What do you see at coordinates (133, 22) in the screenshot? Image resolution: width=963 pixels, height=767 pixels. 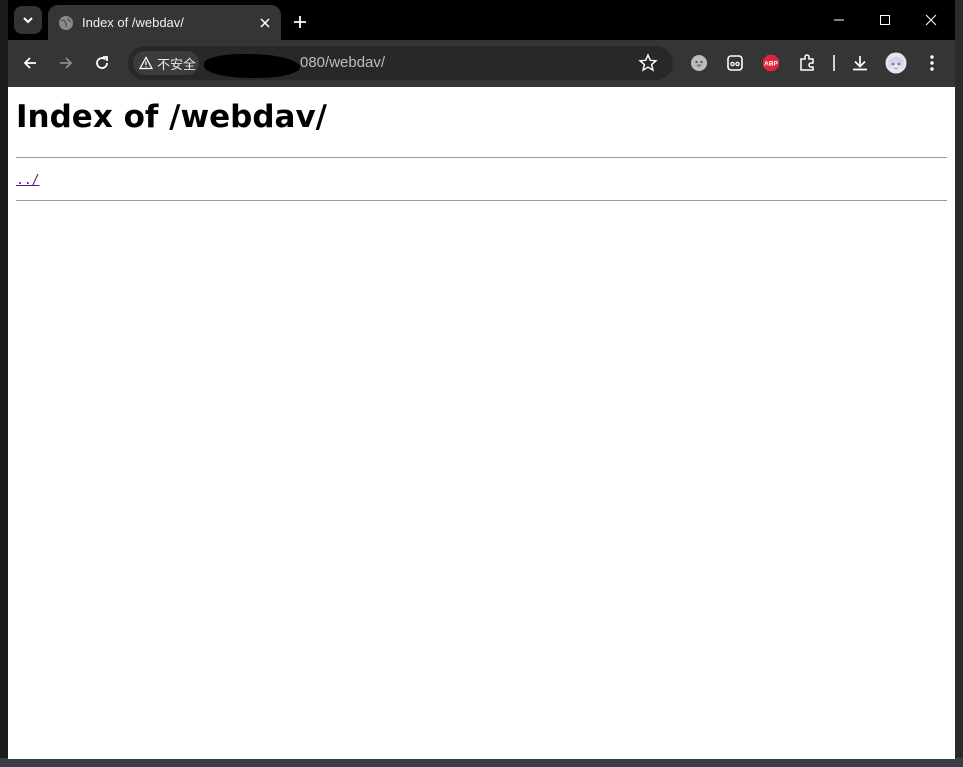 I see `tab-title: Index of /webdav/` at bounding box center [133, 22].